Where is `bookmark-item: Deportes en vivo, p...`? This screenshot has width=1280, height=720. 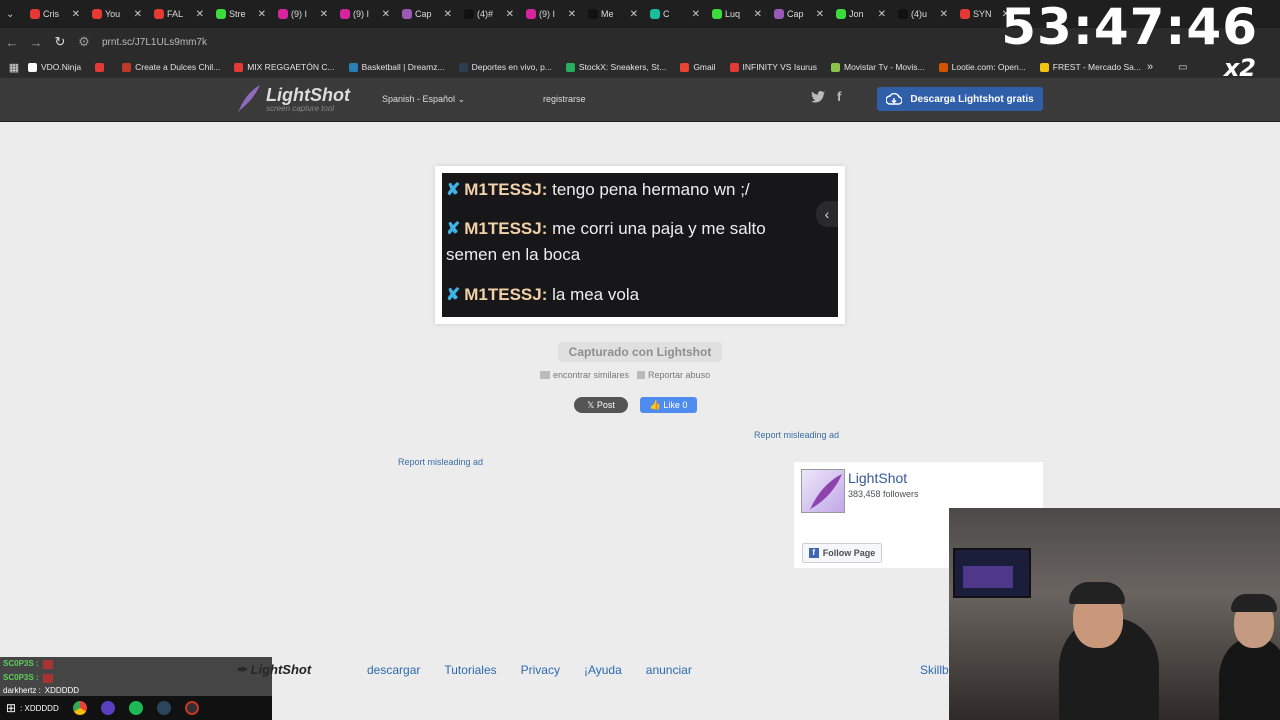
bookmark-item: Deportes en vivo, p... is located at coordinates (505, 67).